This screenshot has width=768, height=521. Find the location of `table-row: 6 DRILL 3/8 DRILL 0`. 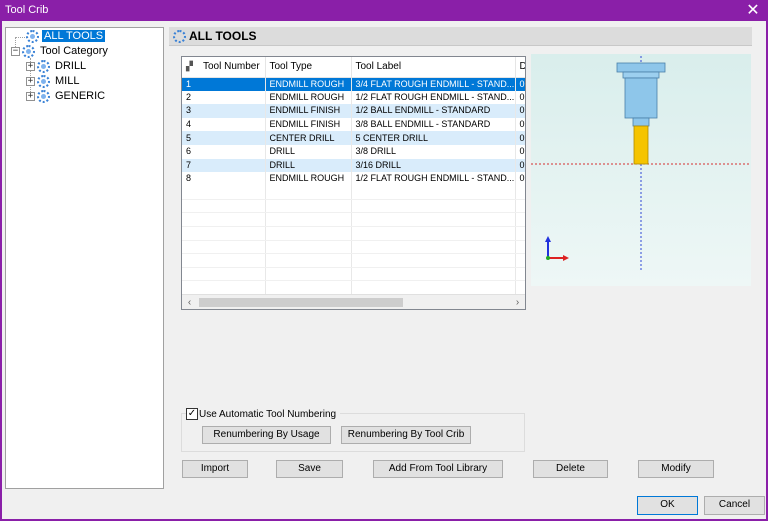

table-row: 6 DRILL 3/8 DRILL 0 is located at coordinates (353, 151).